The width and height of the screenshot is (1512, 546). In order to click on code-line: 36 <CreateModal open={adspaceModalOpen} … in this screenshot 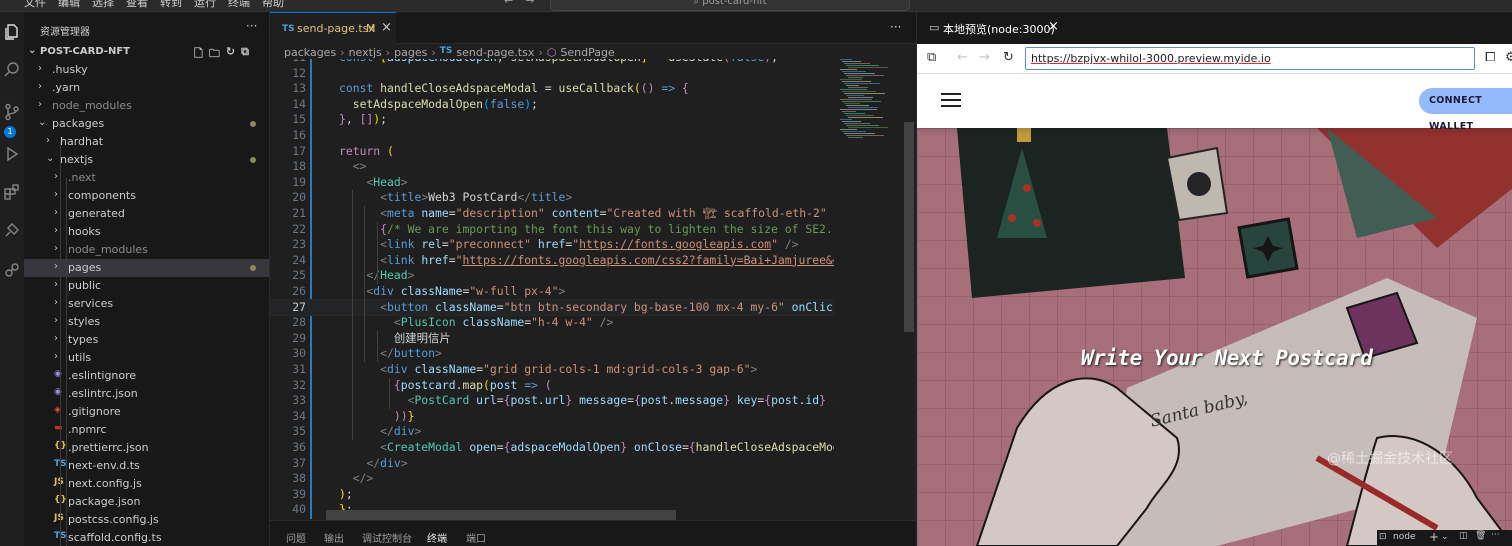, I will do `click(552, 448)`.